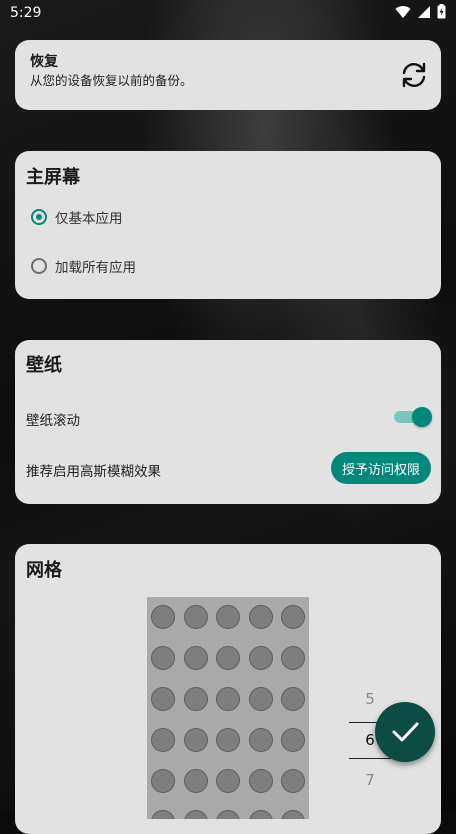 The height and width of the screenshot is (834, 456). I want to click on checkmark-icon, so click(405, 732).